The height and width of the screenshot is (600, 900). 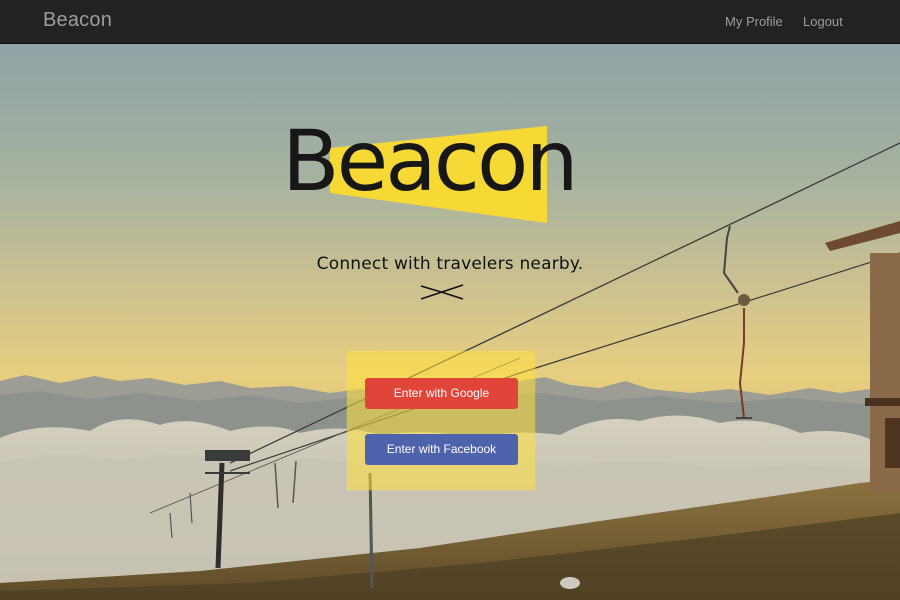 What do you see at coordinates (450, 22) in the screenshot?
I see `navbar: Beacon My Profile Logout` at bounding box center [450, 22].